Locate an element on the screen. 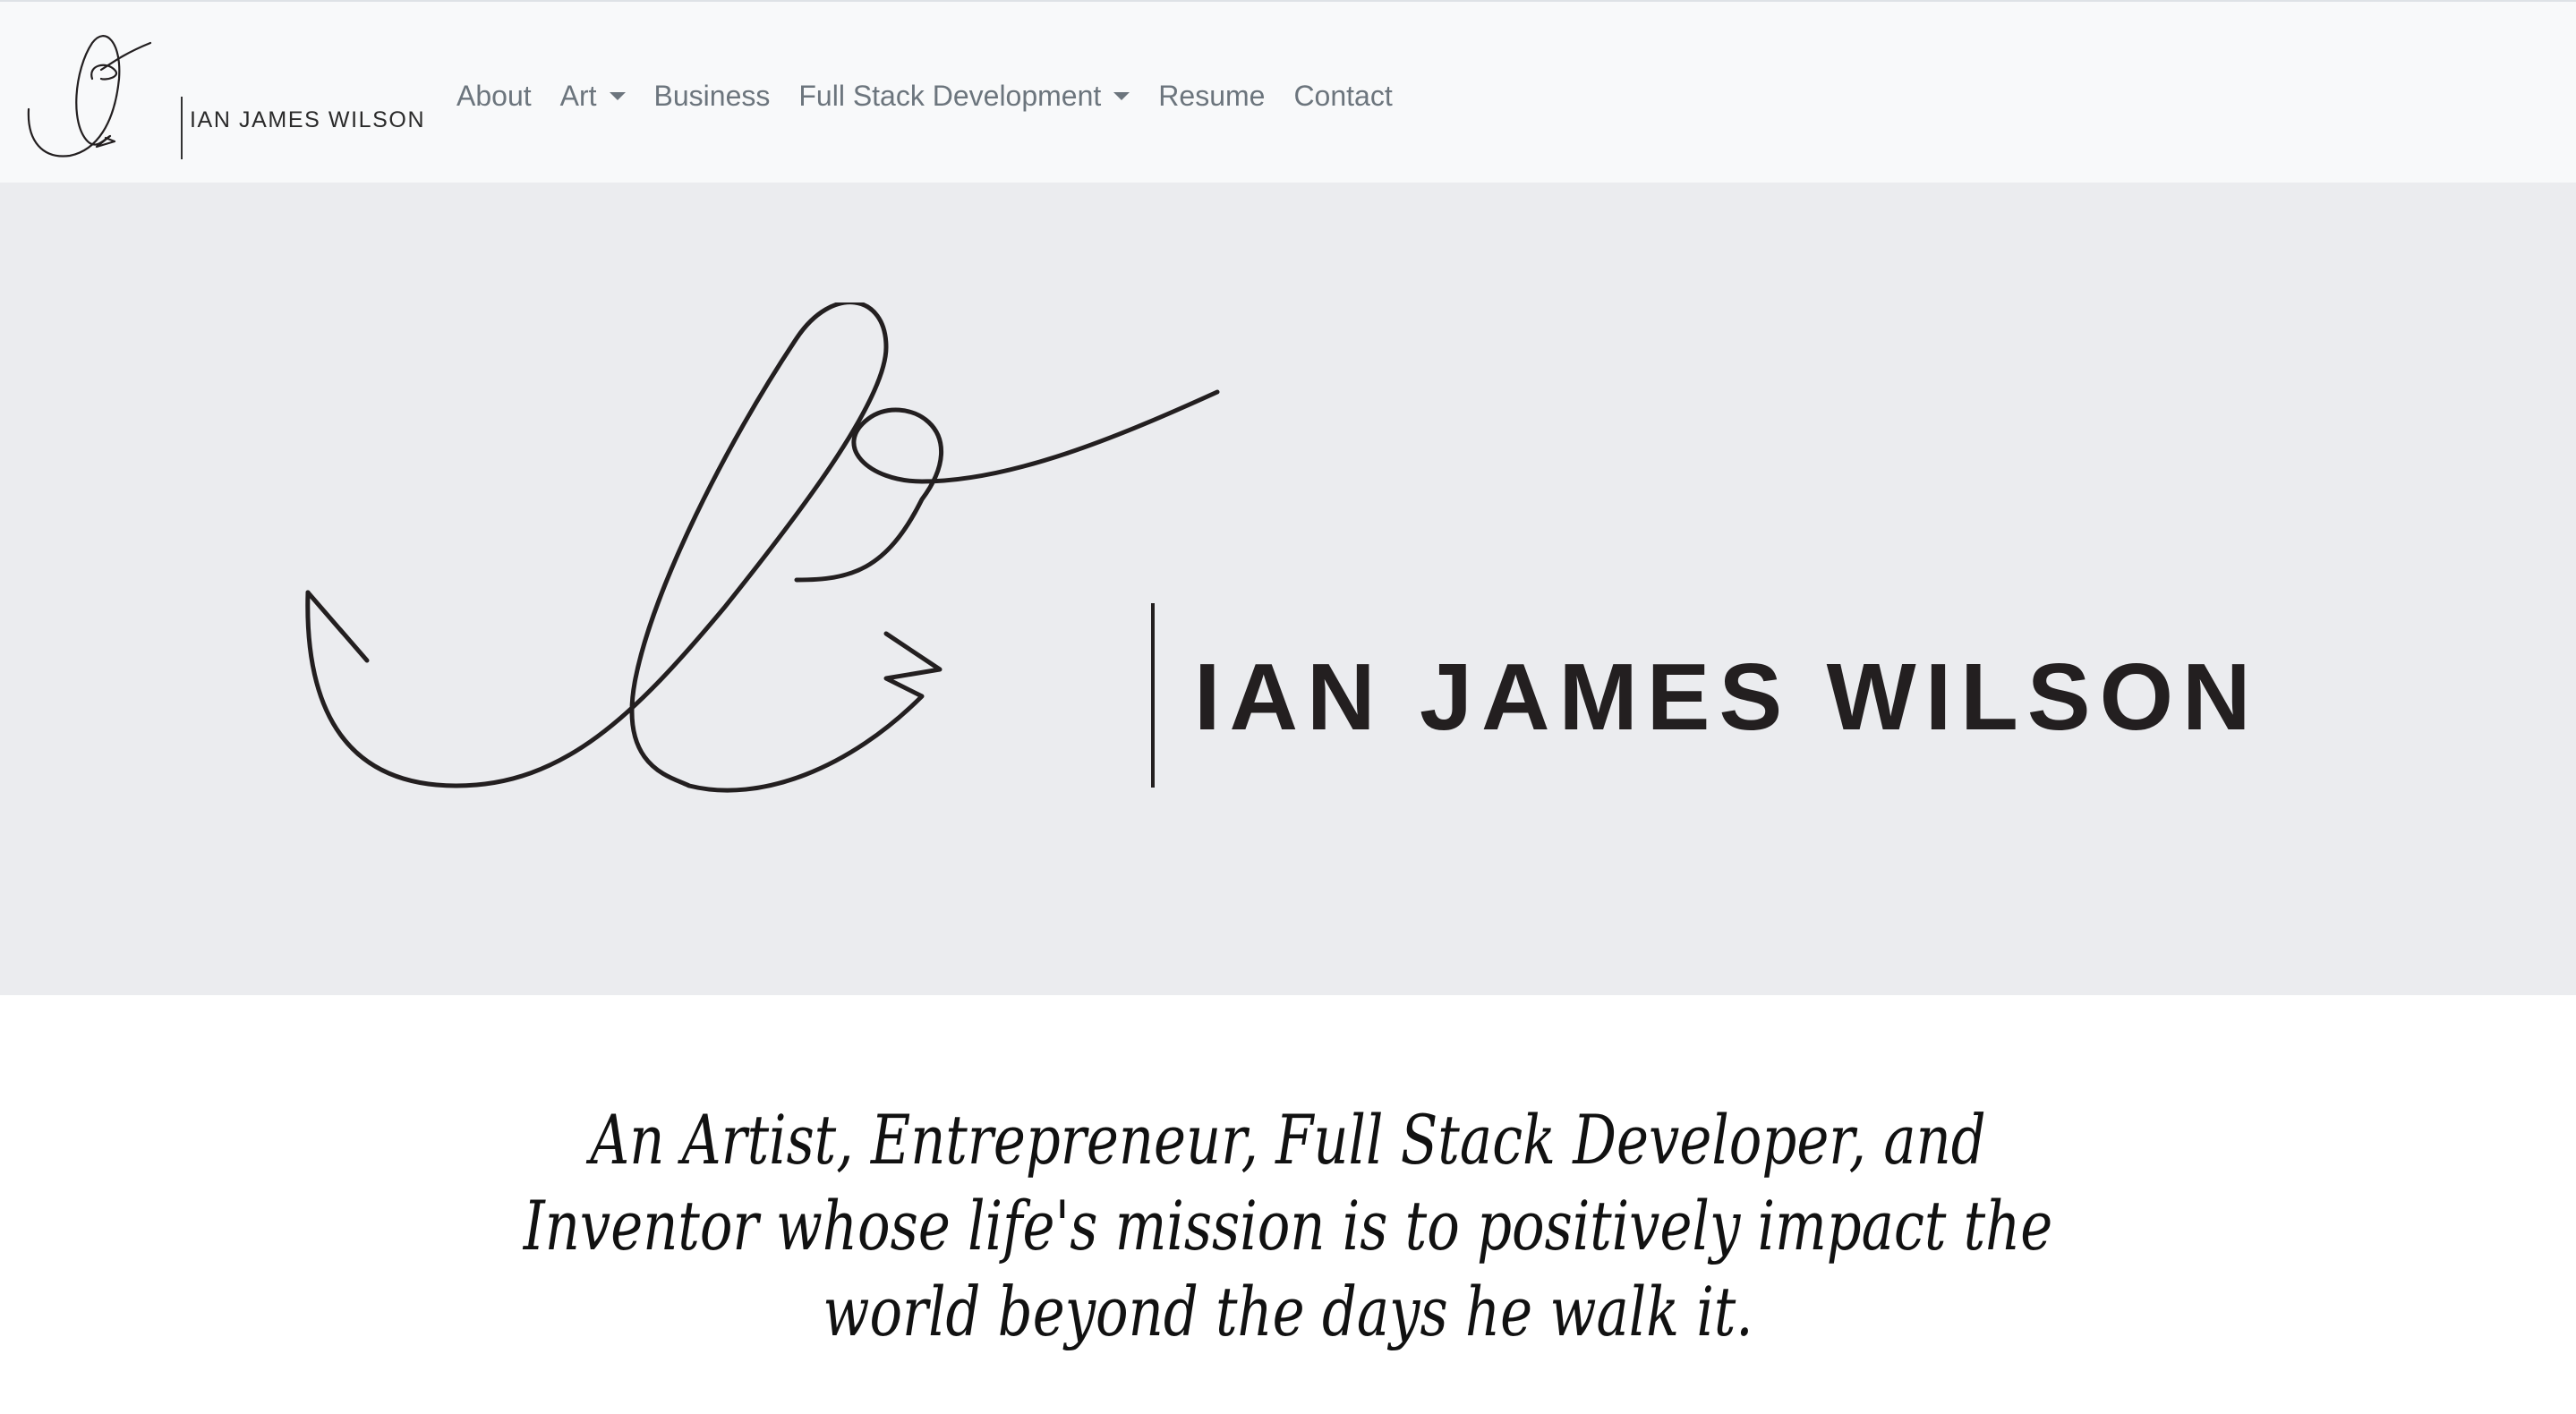  brand-divider is located at coordinates (182, 128).